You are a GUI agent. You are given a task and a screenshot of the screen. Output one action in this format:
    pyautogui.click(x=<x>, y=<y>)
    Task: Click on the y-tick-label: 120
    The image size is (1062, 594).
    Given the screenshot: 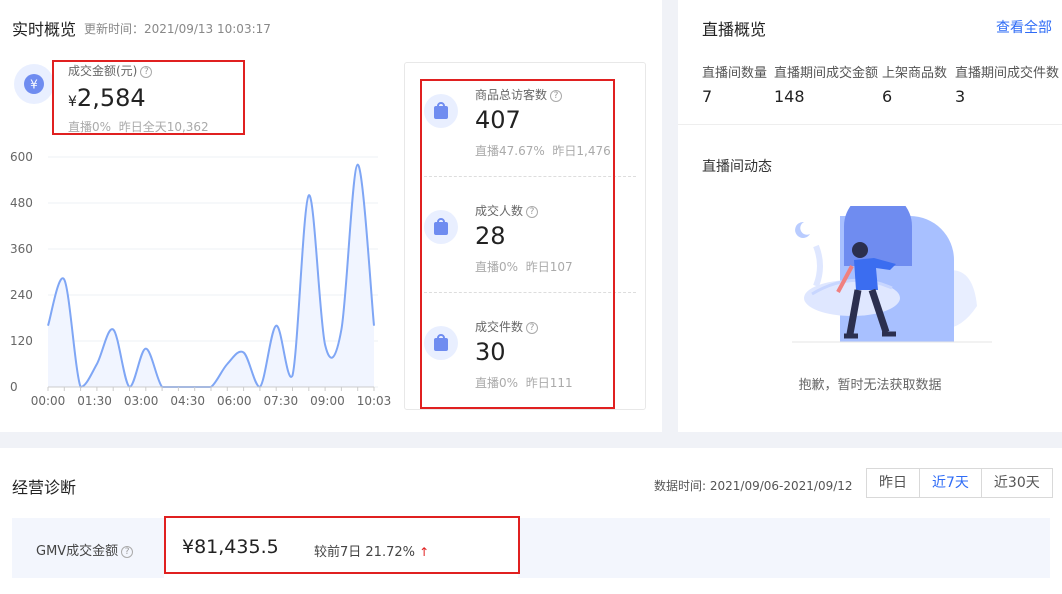 What is the action you would take?
    pyautogui.click(x=21, y=341)
    